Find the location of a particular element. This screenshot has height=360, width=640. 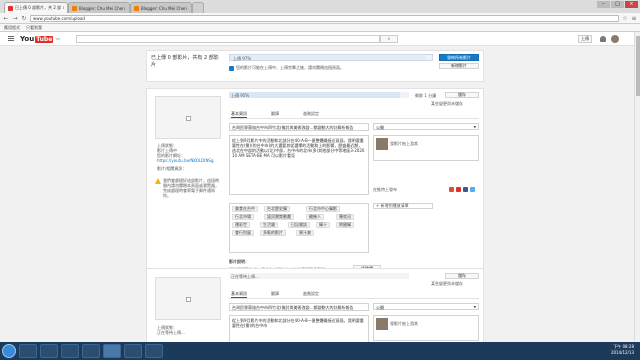

chevron-down-icon: ▼ is located at coordinates (474, 127).